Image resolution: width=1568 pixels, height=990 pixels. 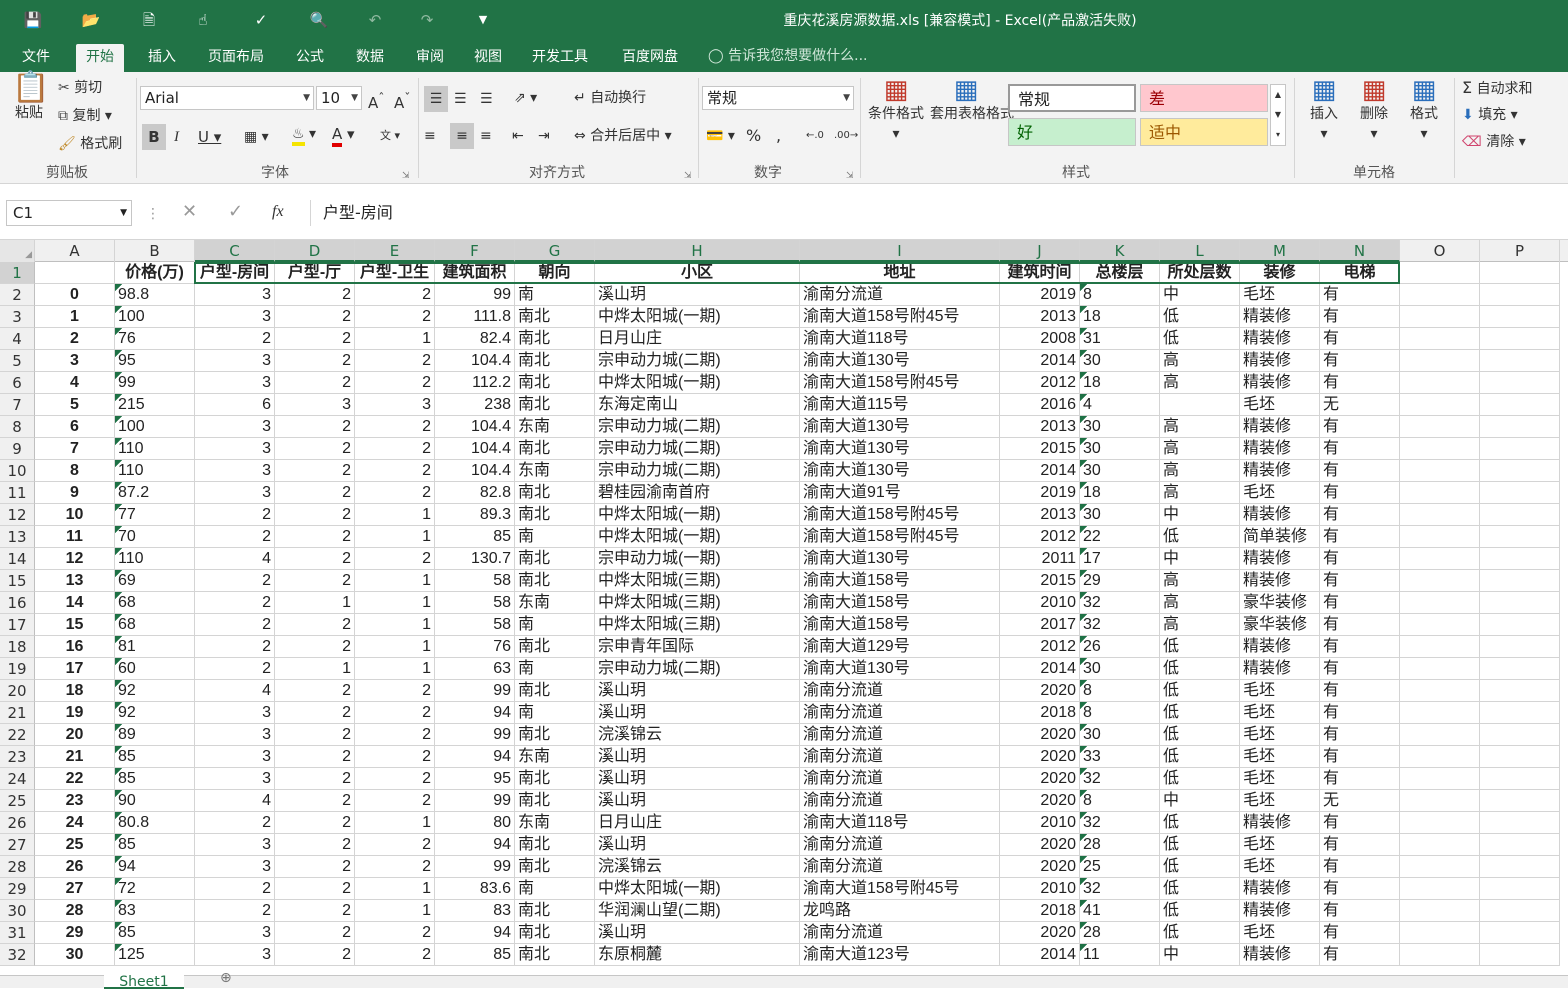 I want to click on cell: 92, so click(x=155, y=691).